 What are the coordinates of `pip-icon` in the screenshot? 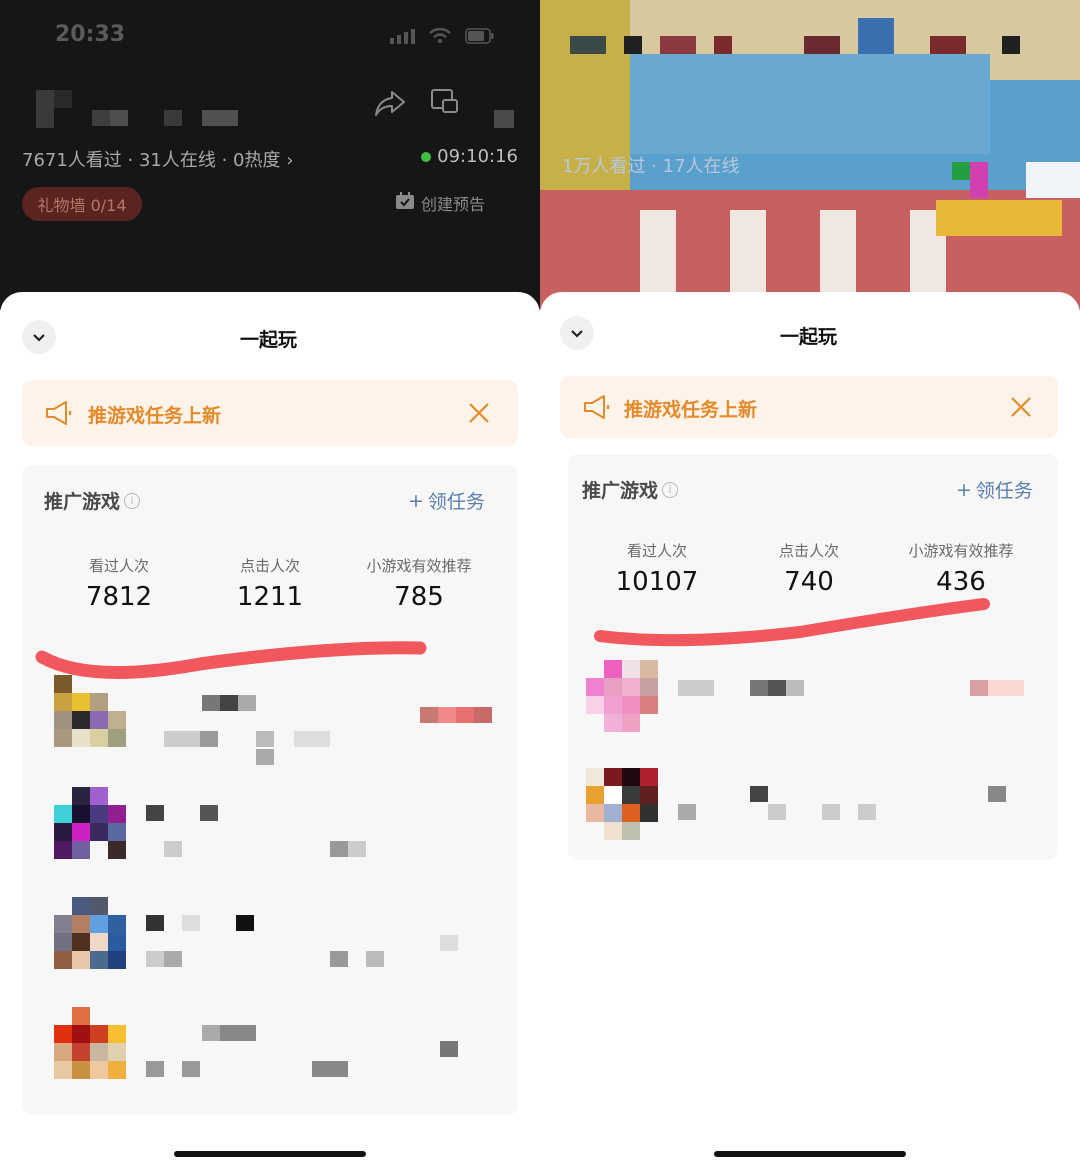 It's located at (446, 105).